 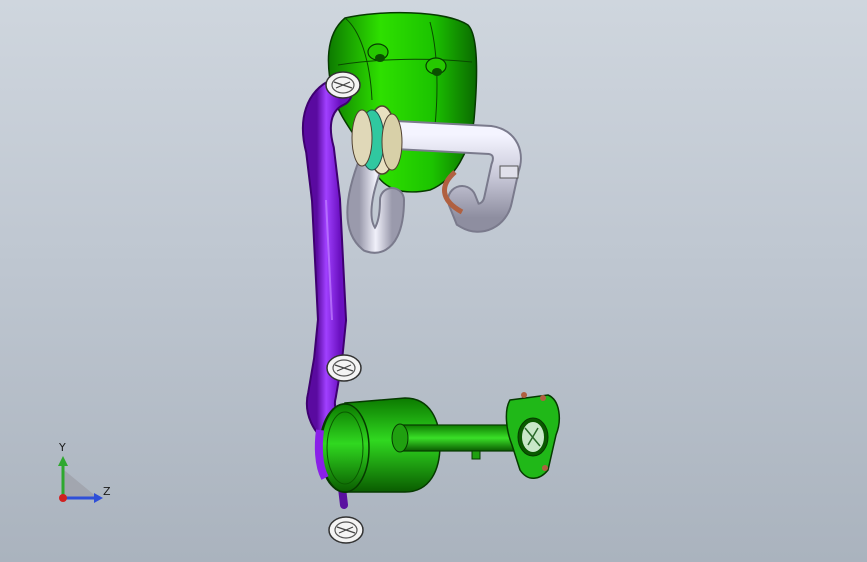 I want to click on z-axis-label: Z, so click(x=107, y=491).